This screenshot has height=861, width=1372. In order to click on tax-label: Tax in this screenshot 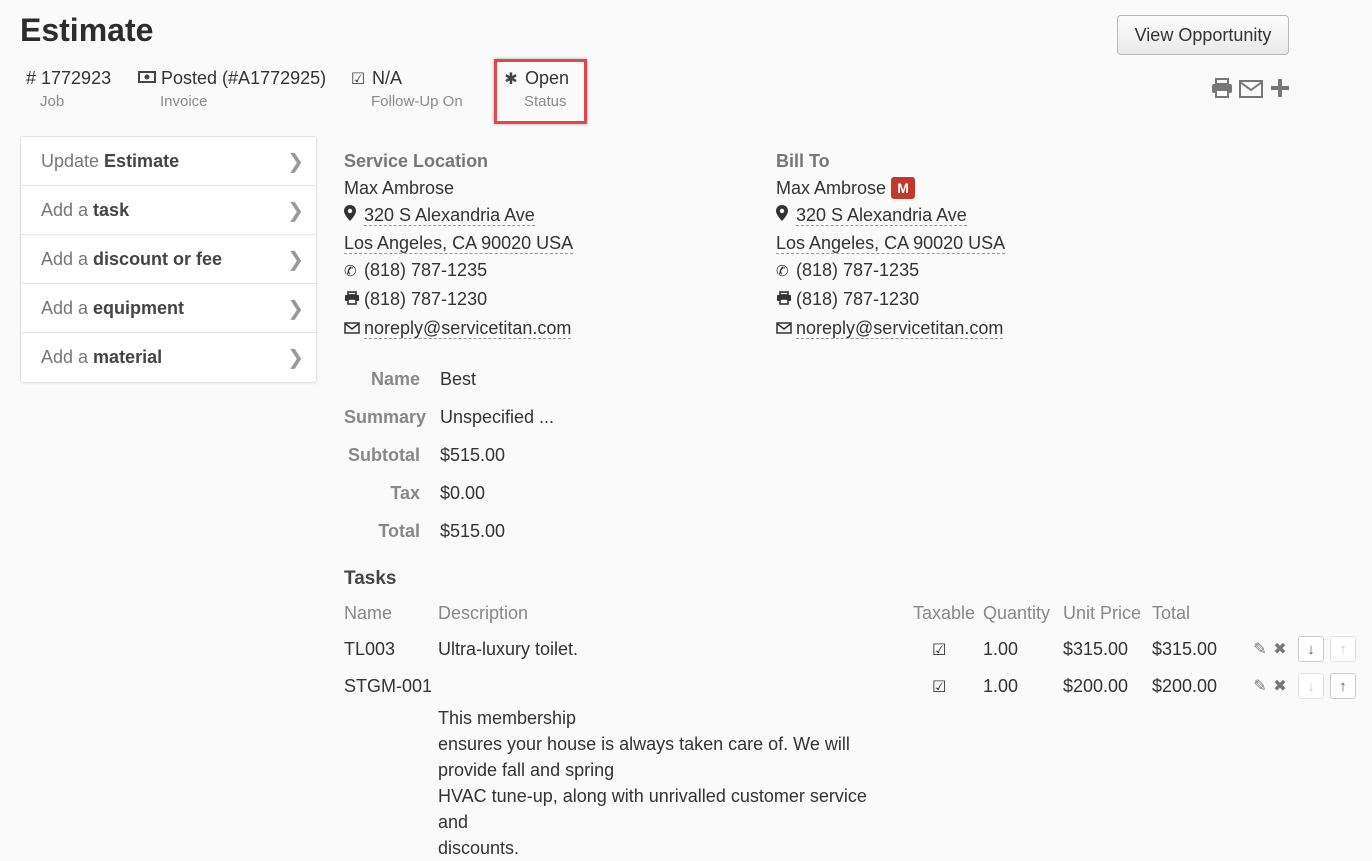, I will do `click(405, 492)`.